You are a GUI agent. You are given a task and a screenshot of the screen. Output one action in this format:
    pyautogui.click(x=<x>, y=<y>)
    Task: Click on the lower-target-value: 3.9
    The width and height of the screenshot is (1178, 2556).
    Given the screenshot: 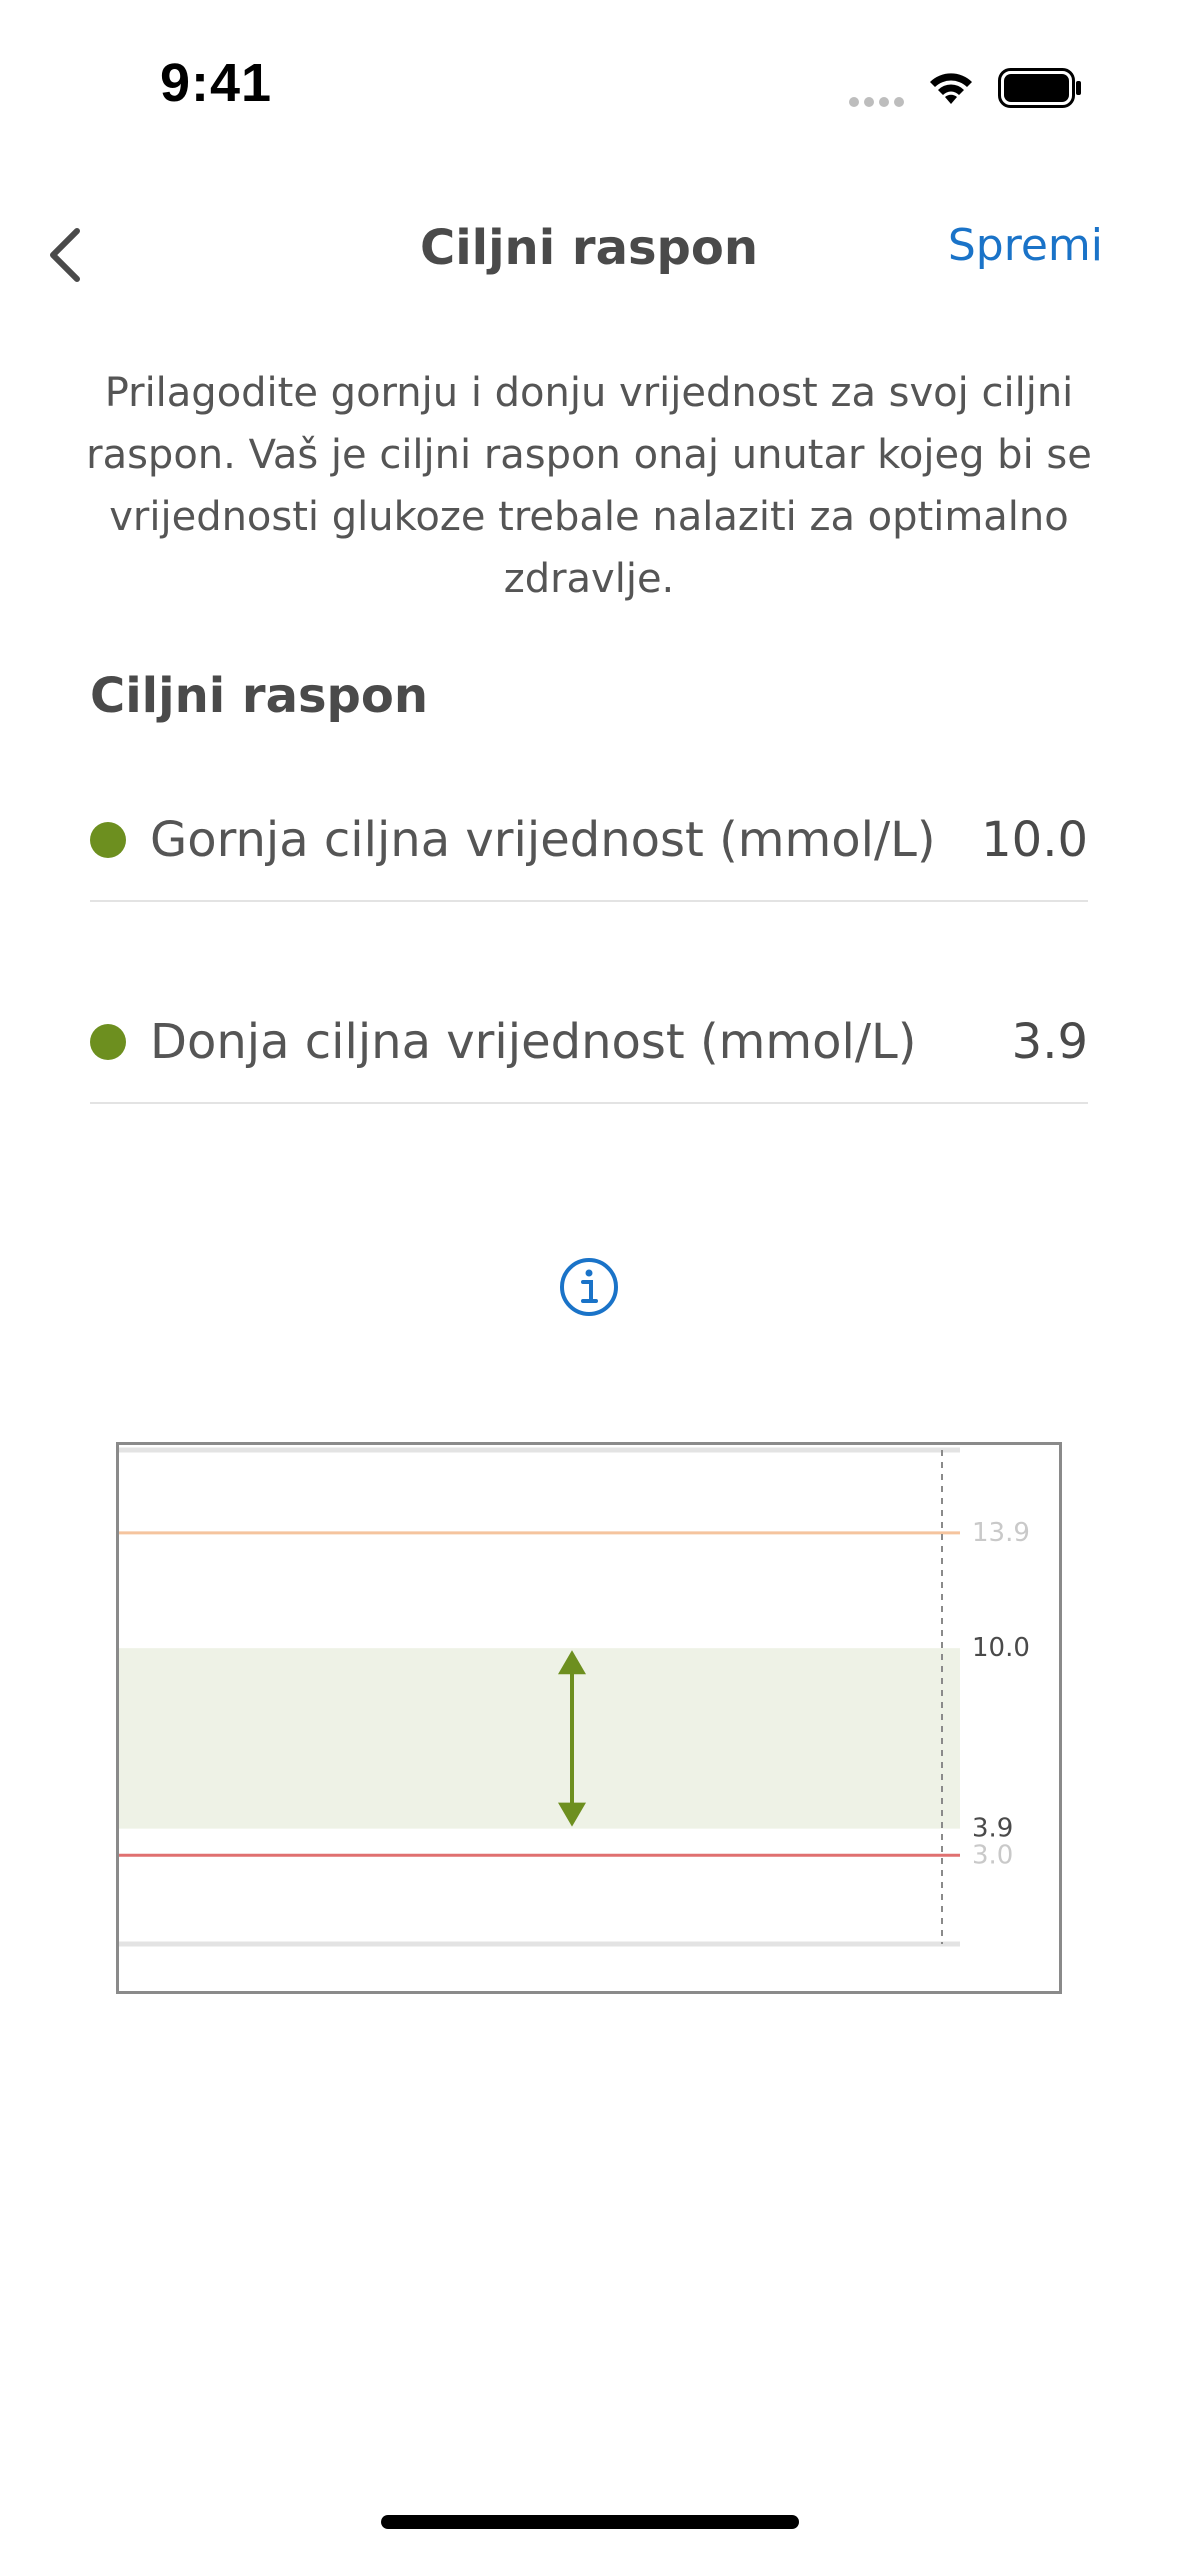 What is the action you would take?
    pyautogui.click(x=1049, y=1042)
    